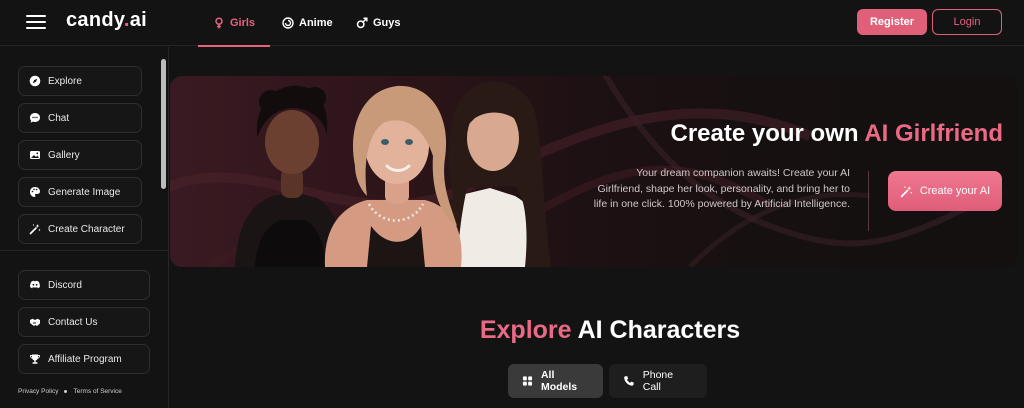 The width and height of the screenshot is (1024, 408). I want to click on sidebar-item-label: Create Character, so click(86, 229).